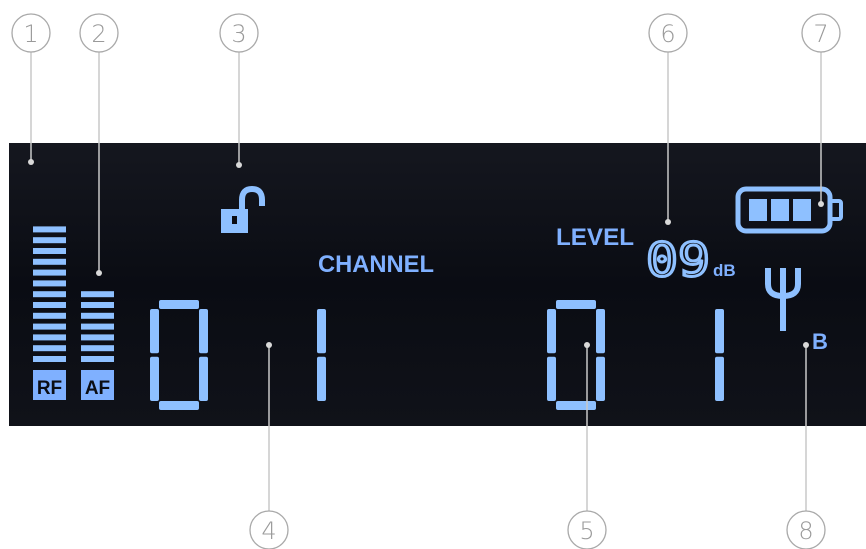 This screenshot has height=549, width=866. Describe the element at coordinates (97, 388) in the screenshot. I see `af-label: AF` at that location.